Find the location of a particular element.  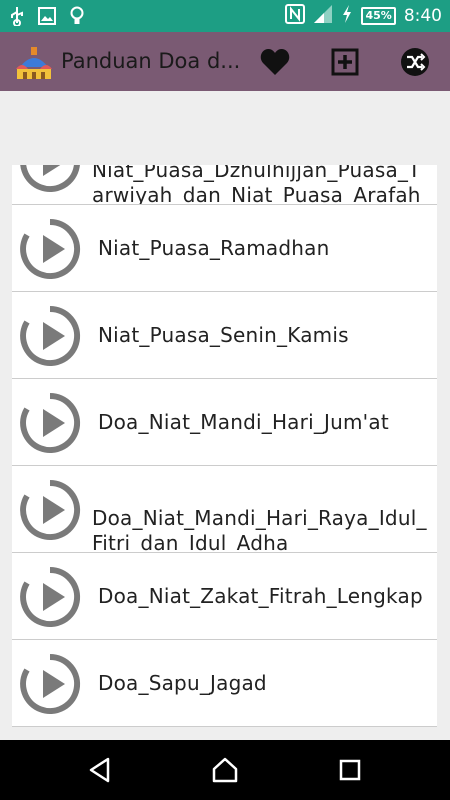

shuffle-icon is located at coordinates (415, 62).